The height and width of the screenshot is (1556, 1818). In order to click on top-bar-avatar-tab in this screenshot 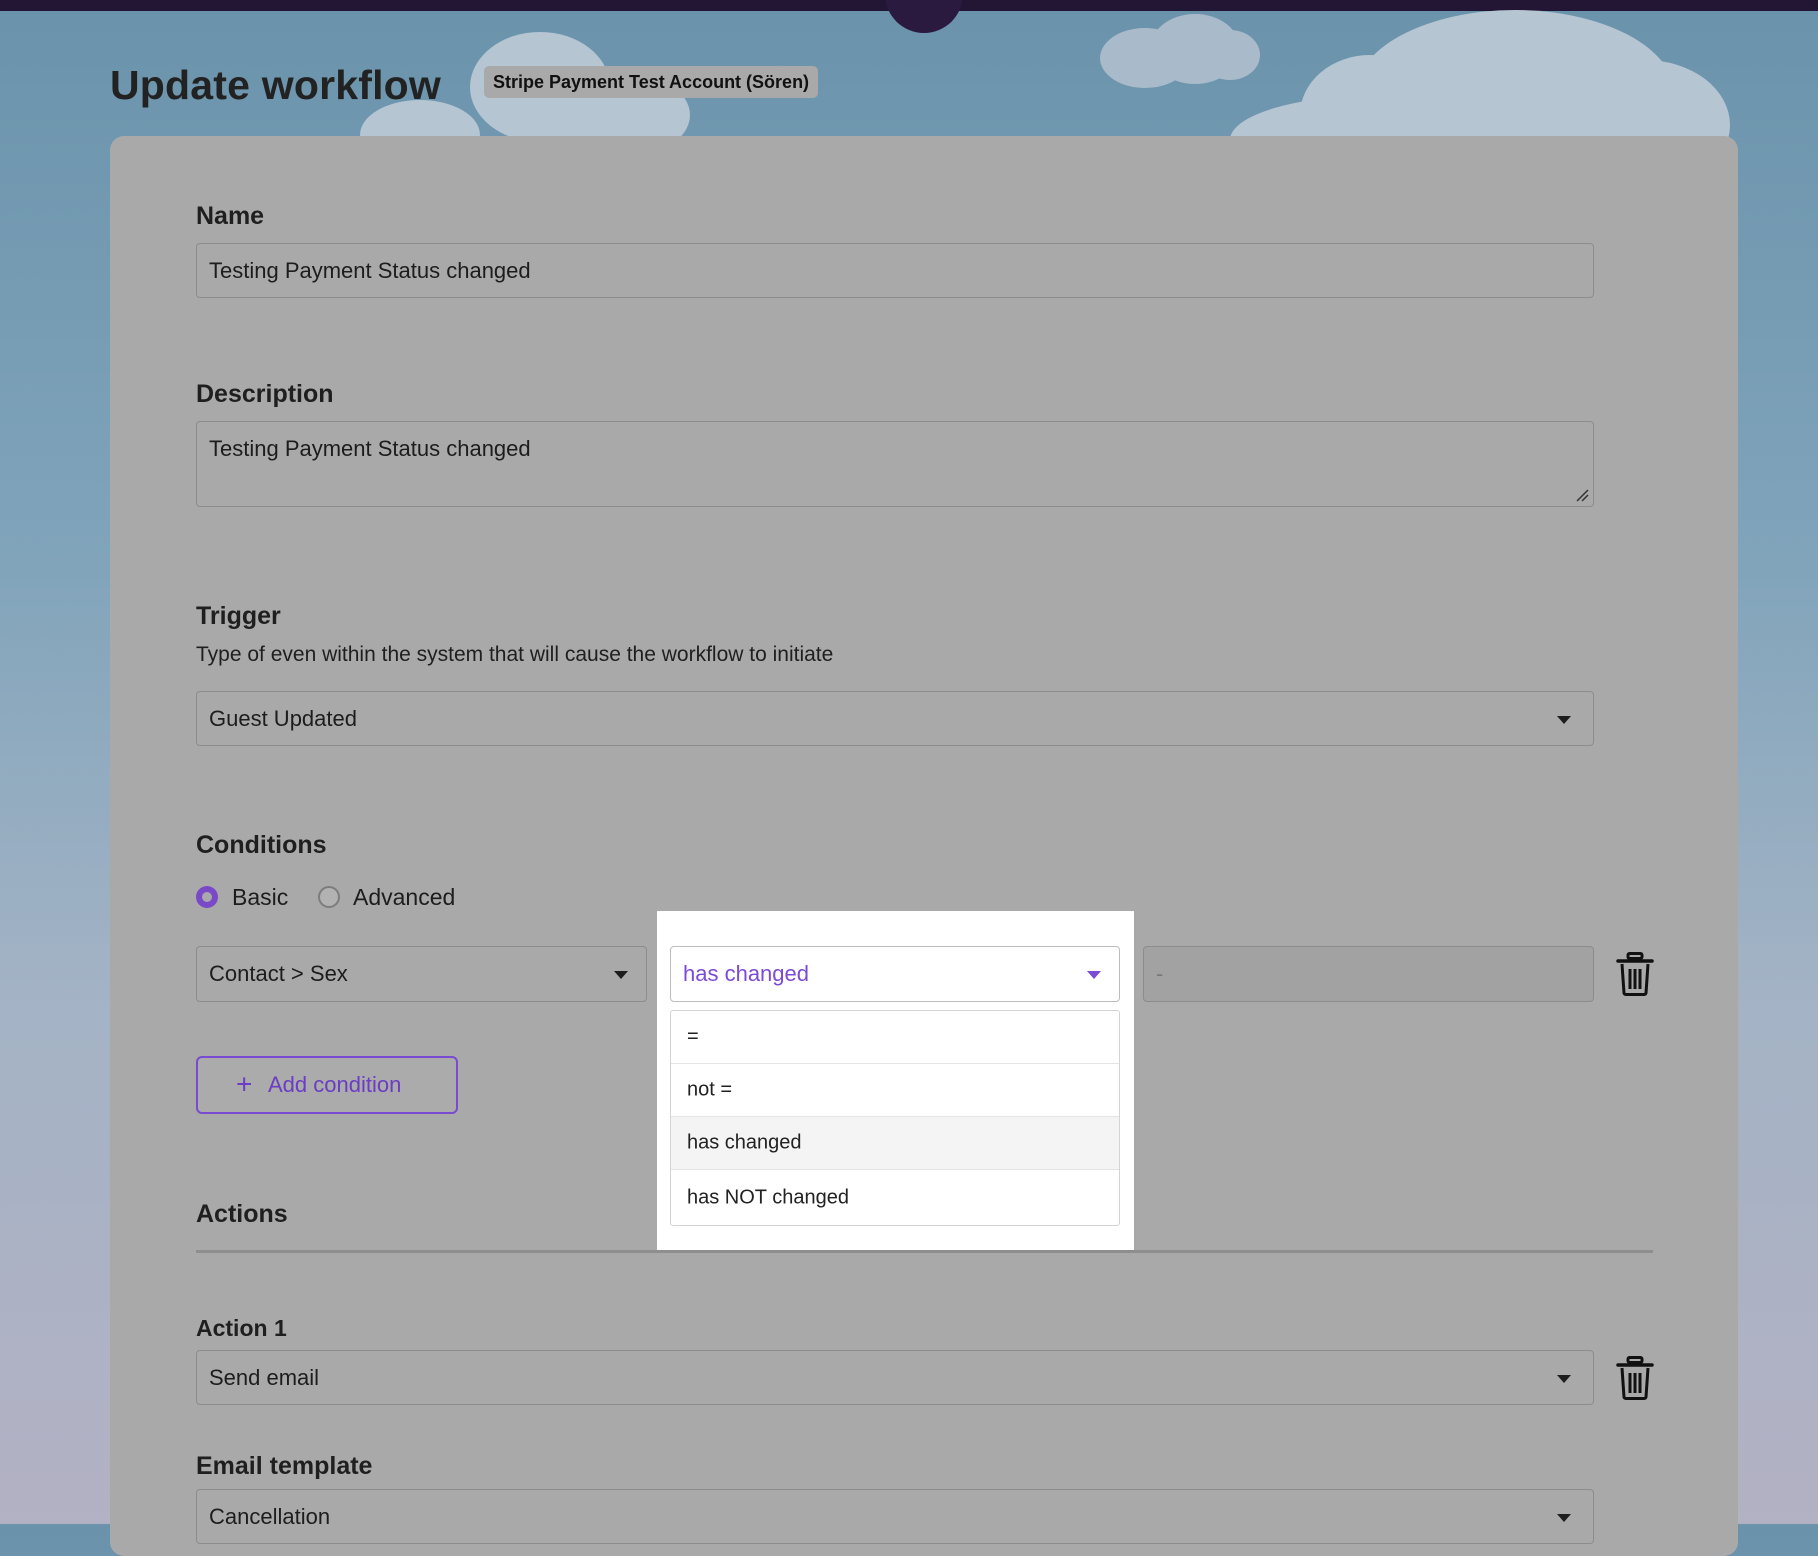, I will do `click(924, 16)`.